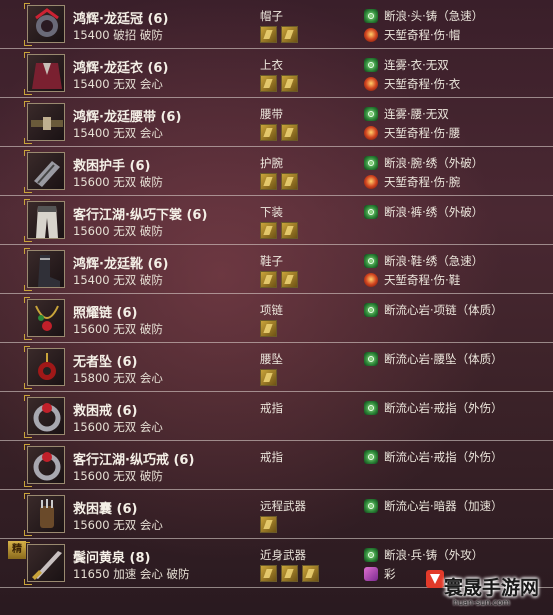  I want to click on item-name: 救困护手 (6), so click(112, 166).